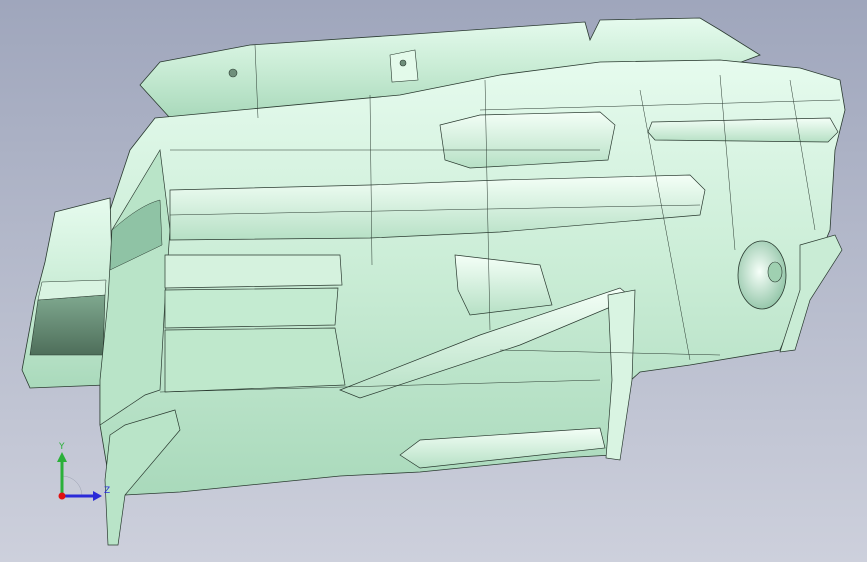 The image size is (867, 562). Describe the element at coordinates (743, 130) in the screenshot. I see `rib-upper-right` at that location.